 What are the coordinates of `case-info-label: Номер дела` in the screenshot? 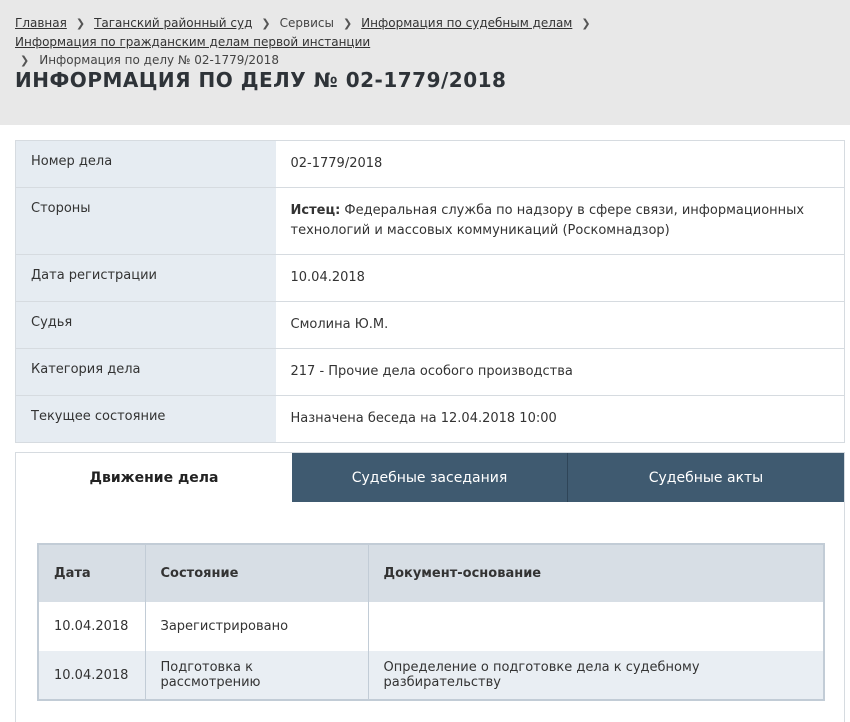 It's located at (145, 164).